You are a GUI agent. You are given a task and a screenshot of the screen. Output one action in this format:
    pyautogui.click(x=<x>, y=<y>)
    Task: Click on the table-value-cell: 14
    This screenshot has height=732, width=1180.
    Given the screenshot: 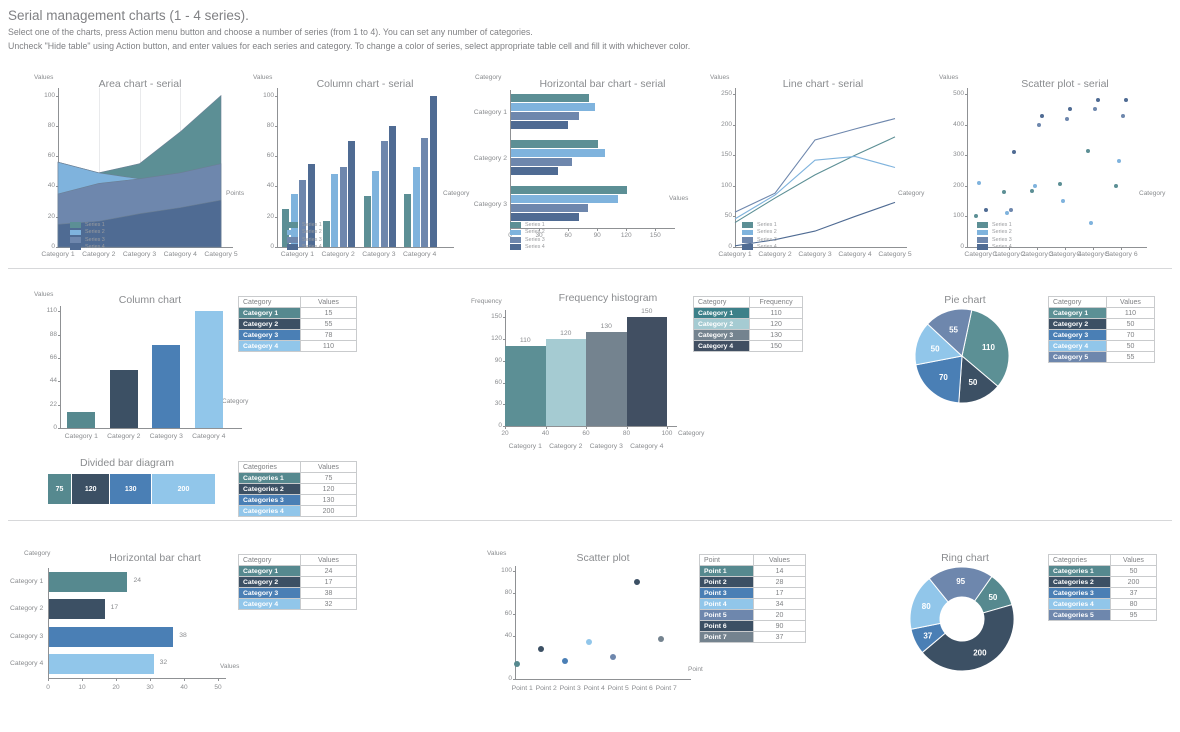 What is the action you would take?
    pyautogui.click(x=779, y=571)
    